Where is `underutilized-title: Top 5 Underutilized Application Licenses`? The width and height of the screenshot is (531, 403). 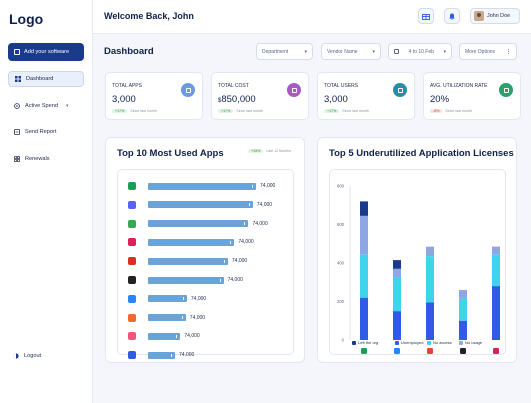 underutilized-title: Top 5 Underutilized Application Licenses is located at coordinates (421, 153).